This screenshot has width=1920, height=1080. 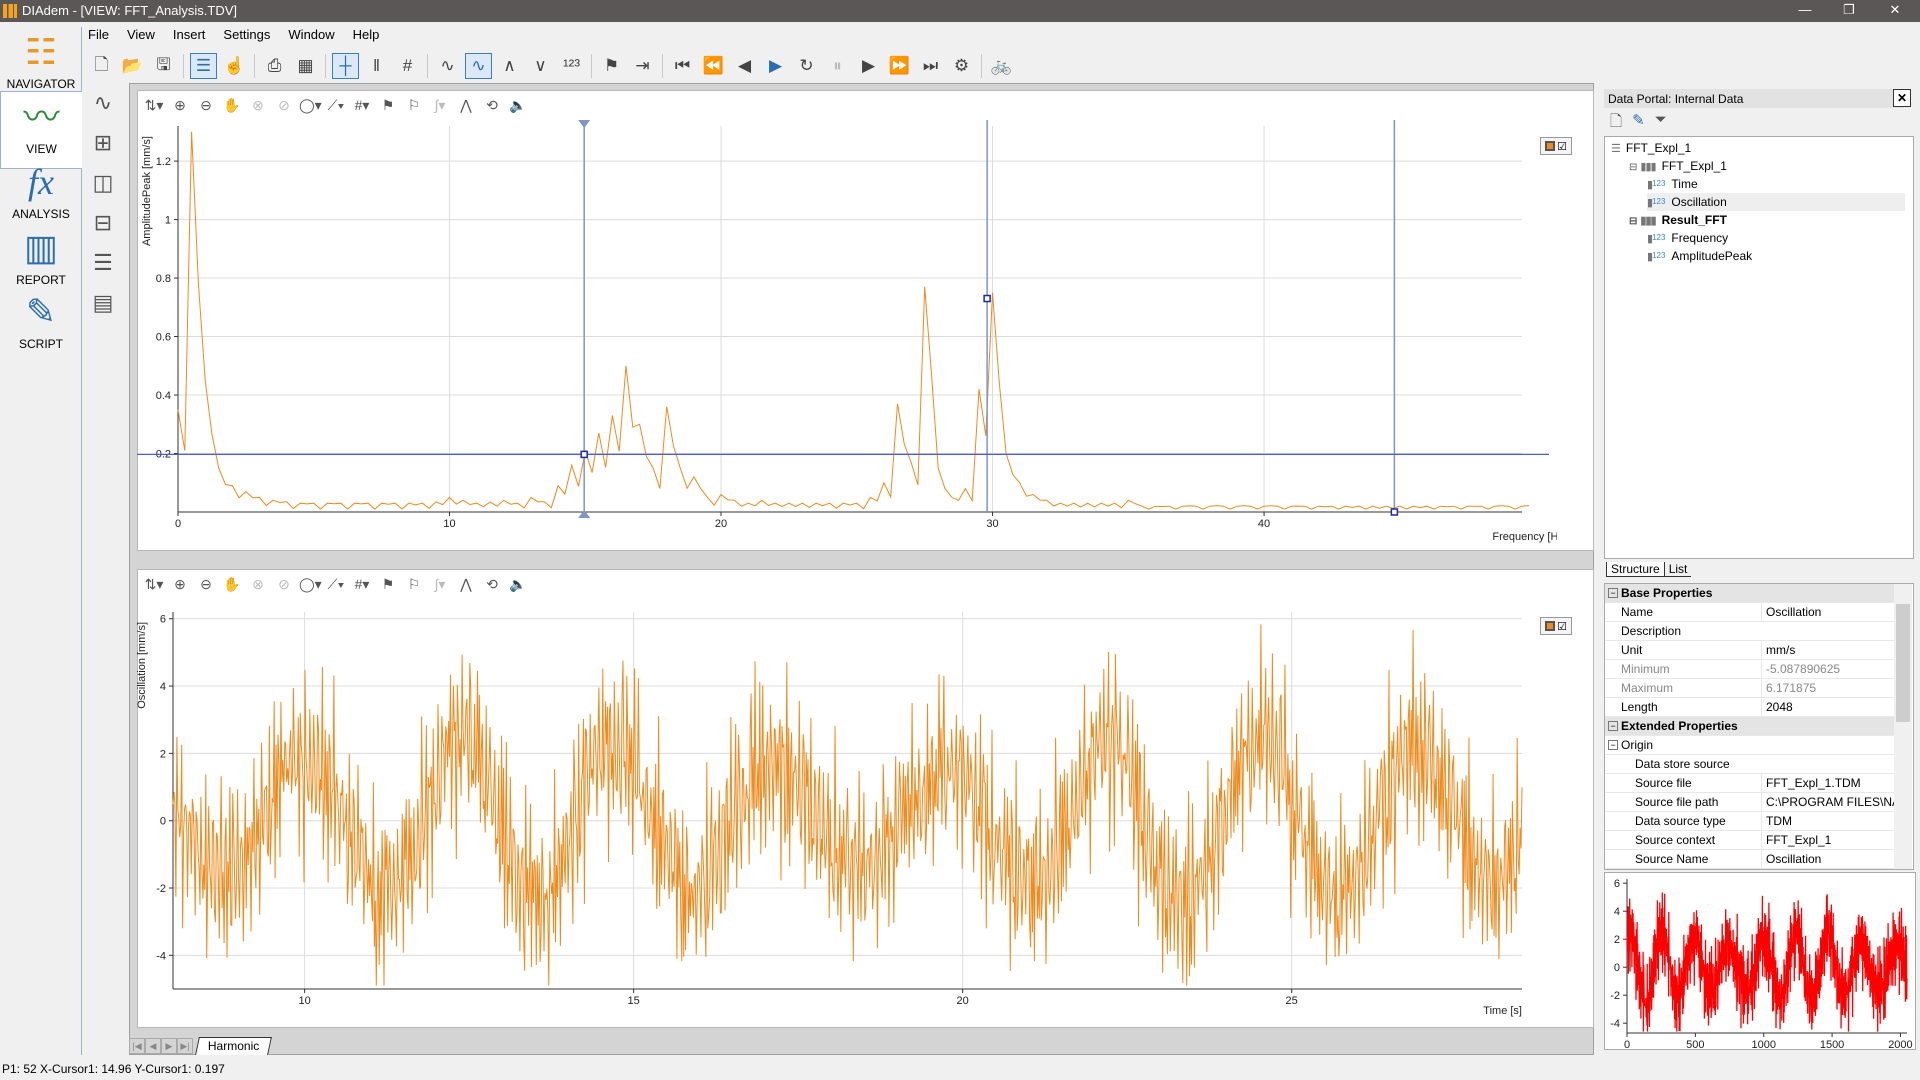 I want to click on zoom-out-icon: ⊖, so click(x=206, y=105).